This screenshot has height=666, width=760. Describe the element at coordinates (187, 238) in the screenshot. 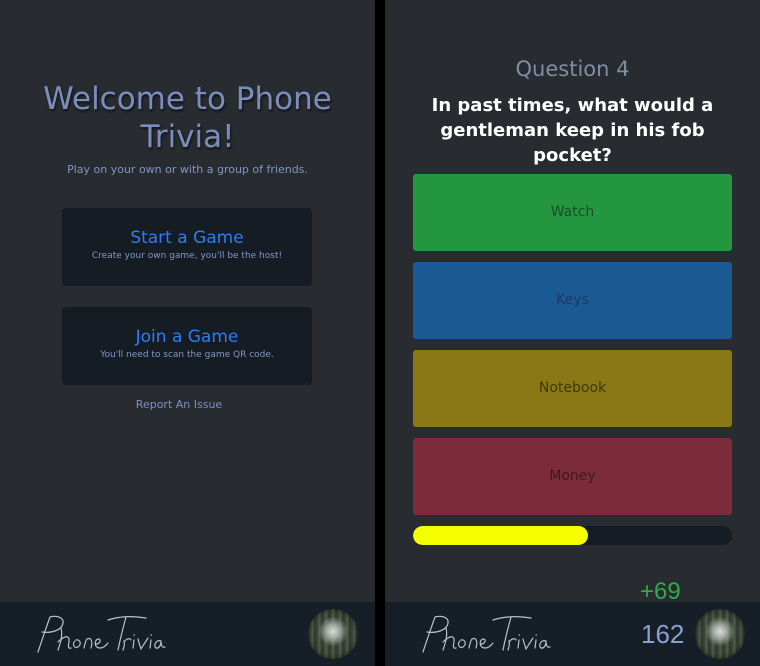

I see `start-game-label: Start a Game` at that location.